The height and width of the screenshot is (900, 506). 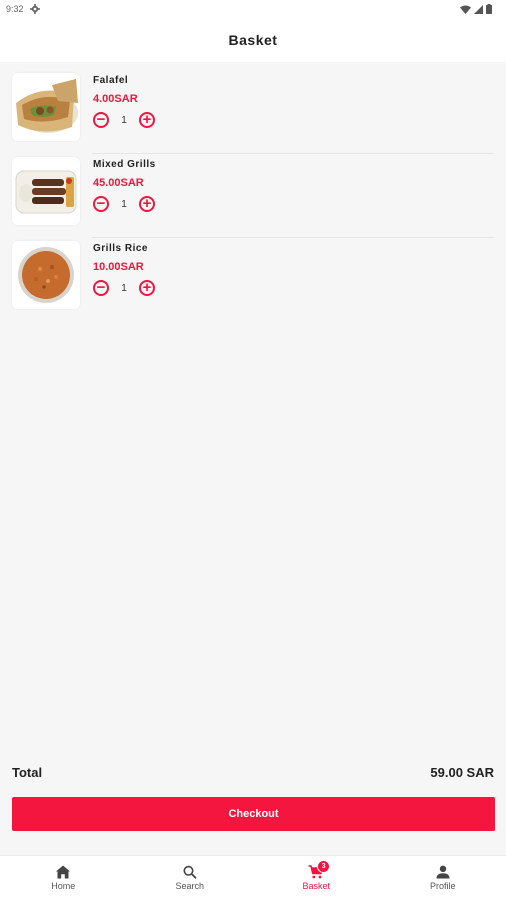 I want to click on item-name: Grills Rice, so click(x=120, y=248).